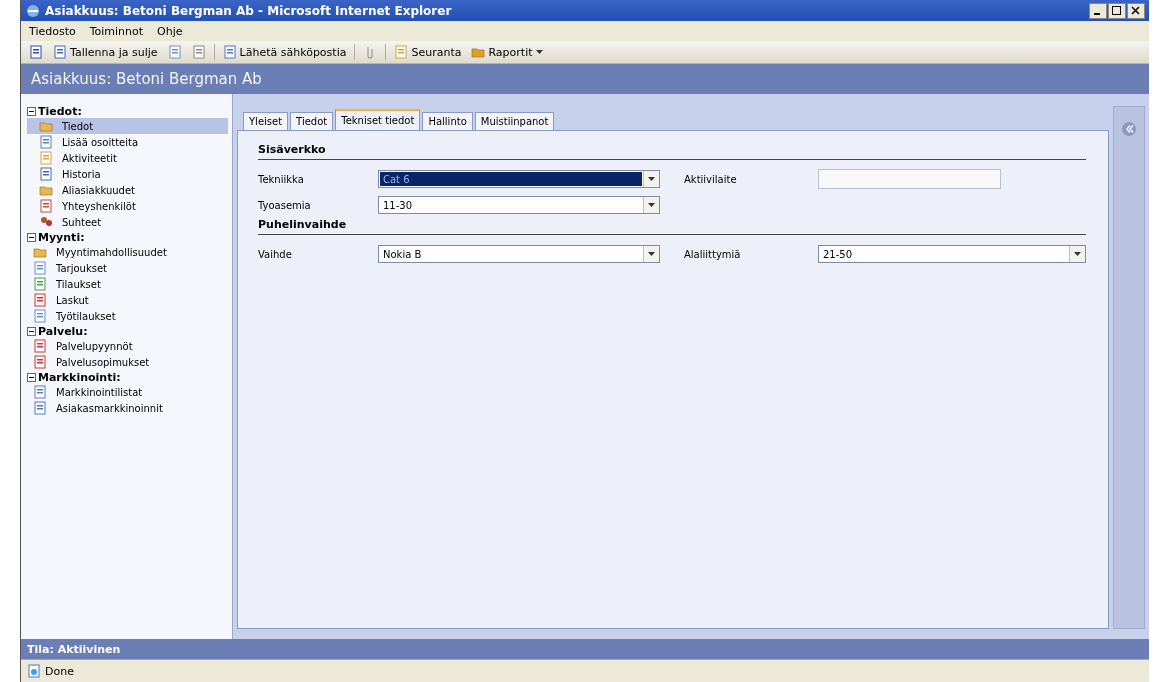  What do you see at coordinates (146, 79) in the screenshot?
I see `form-title: Asiakkuus: Betoni Bergman Ab` at bounding box center [146, 79].